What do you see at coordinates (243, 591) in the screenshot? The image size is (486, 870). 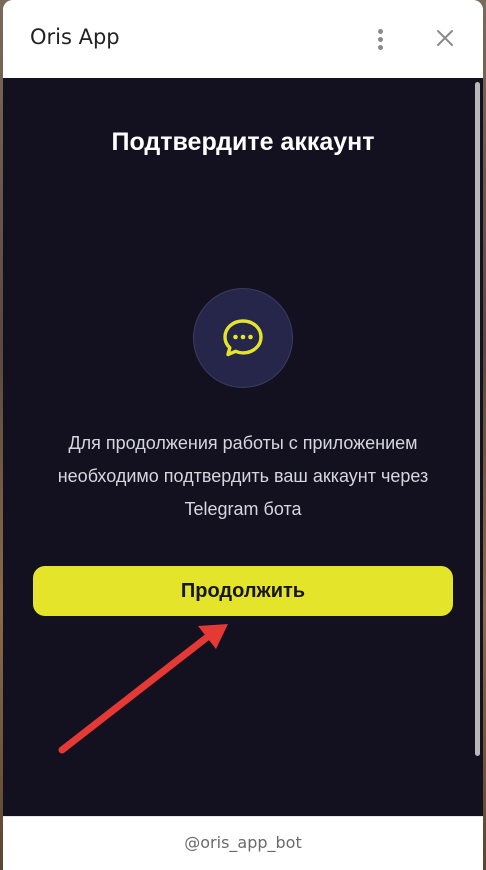 I see `continue-button: Продолжить` at bounding box center [243, 591].